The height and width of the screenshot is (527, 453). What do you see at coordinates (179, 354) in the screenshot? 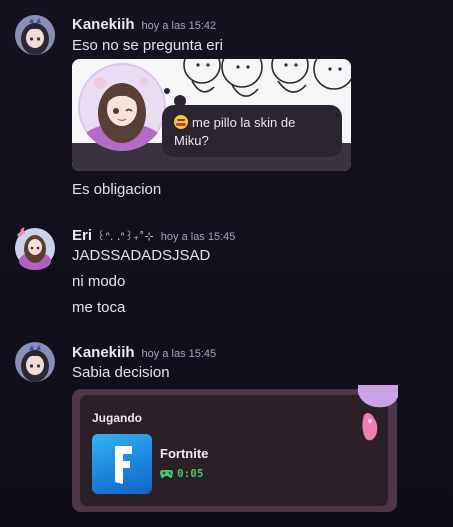
I see `timestamp: hoy a las 15:45` at bounding box center [179, 354].